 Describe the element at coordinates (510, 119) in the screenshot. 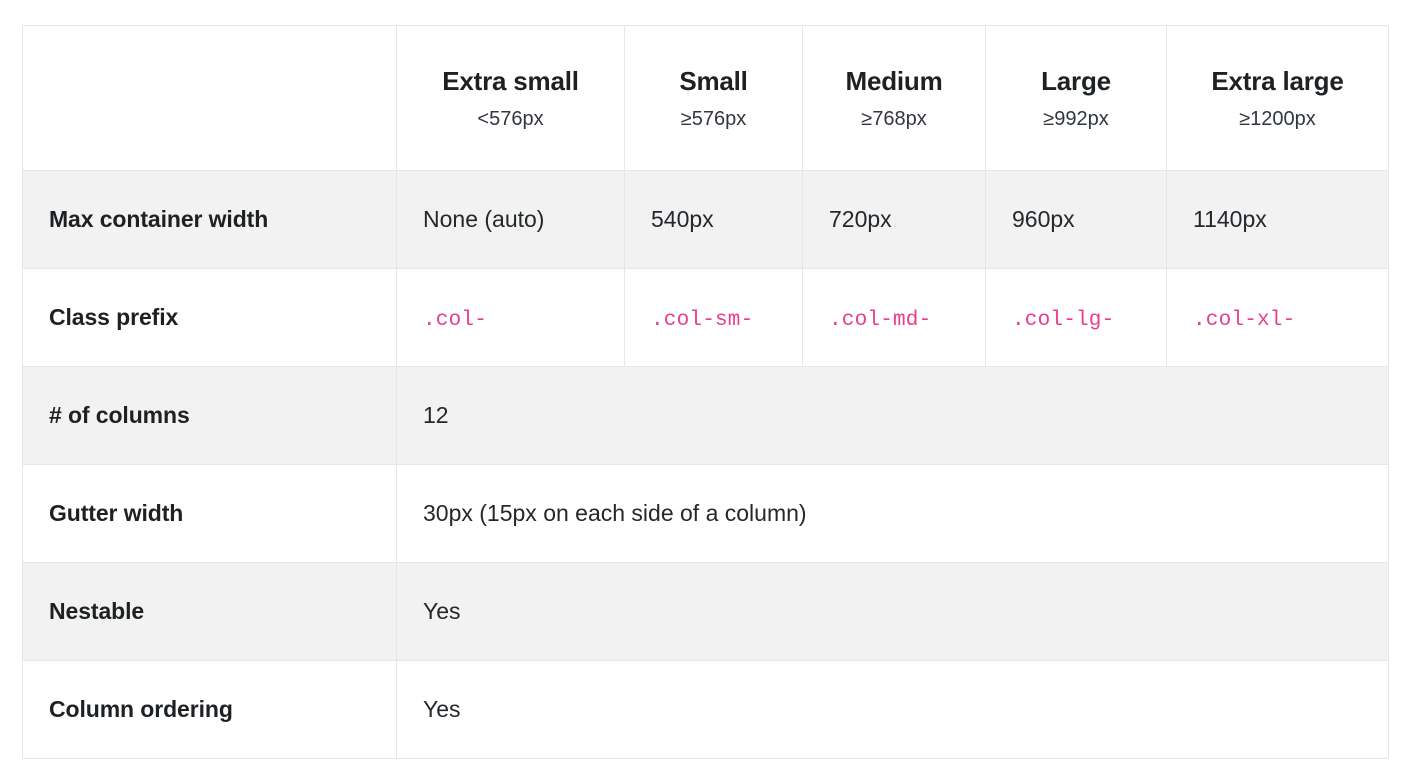

I see `column-header-range: <576px` at that location.